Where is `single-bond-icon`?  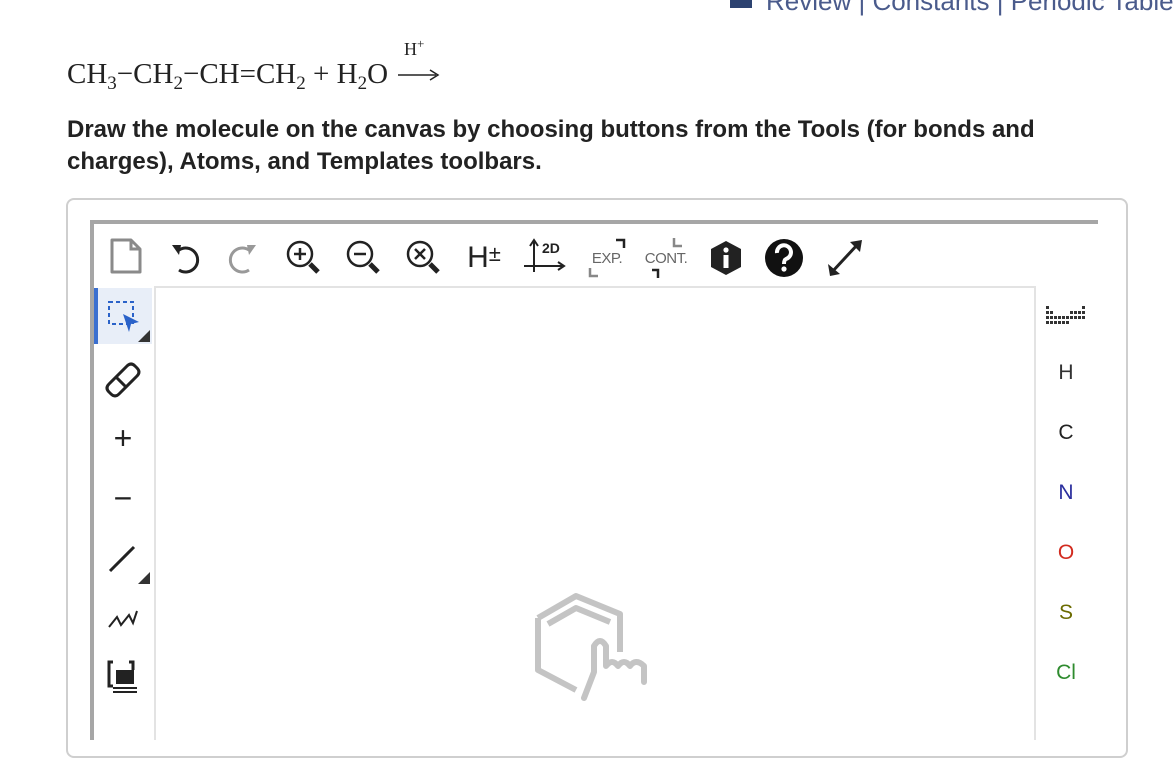
single-bond-icon is located at coordinates (122, 559).